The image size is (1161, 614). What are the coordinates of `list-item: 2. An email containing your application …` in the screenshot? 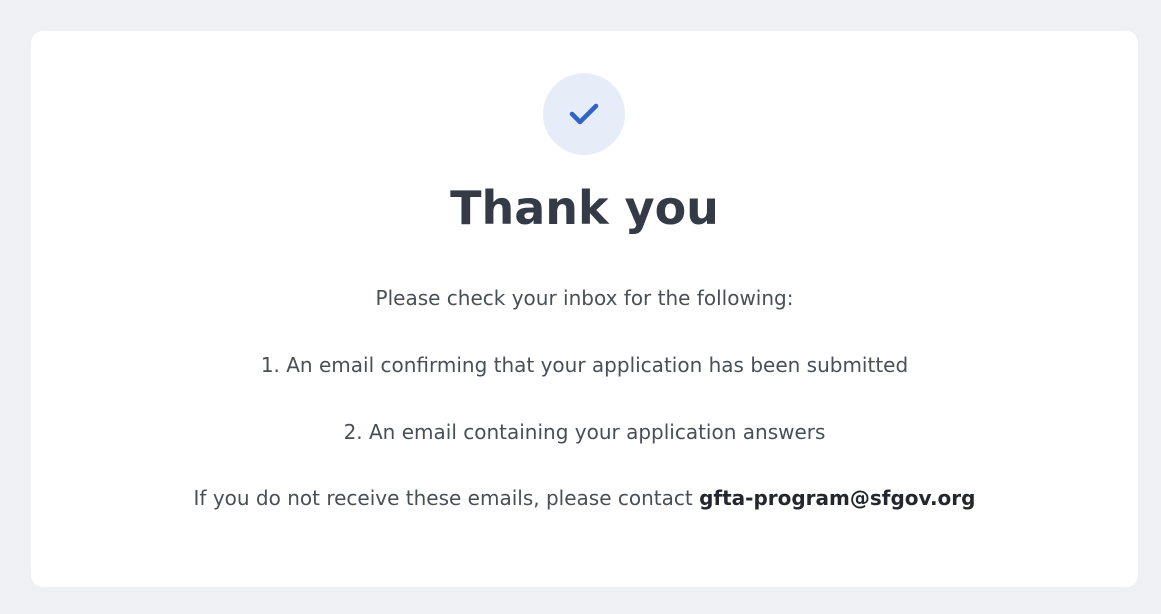 It's located at (584, 432).